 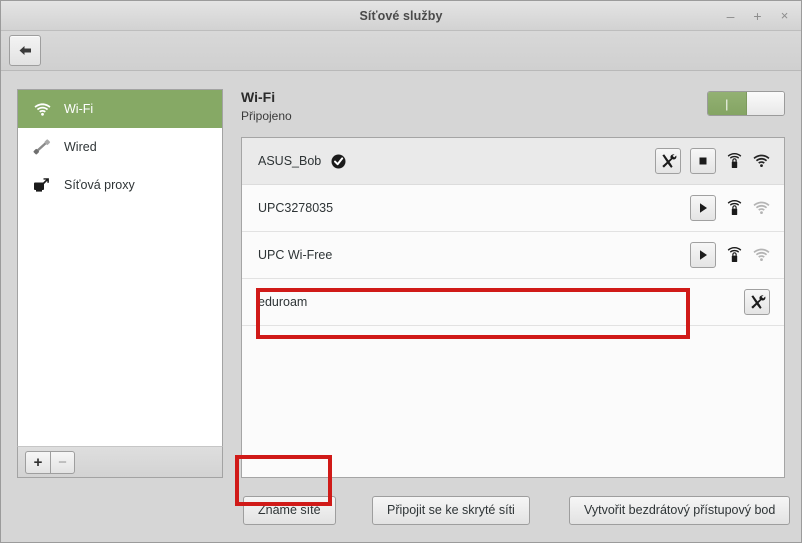 I want to click on remove-connection-button: −, so click(x=62, y=462).